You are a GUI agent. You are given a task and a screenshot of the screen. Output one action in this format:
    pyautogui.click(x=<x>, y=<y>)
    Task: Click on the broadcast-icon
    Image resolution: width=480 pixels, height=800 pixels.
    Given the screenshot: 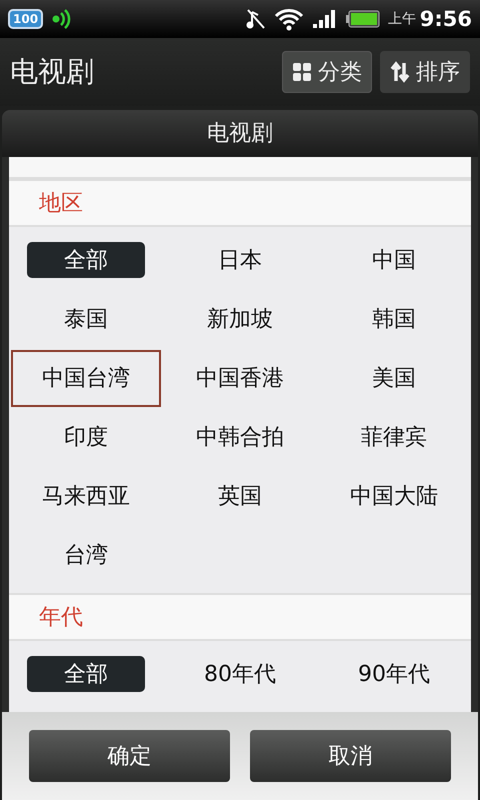 What is the action you would take?
    pyautogui.click(x=62, y=19)
    